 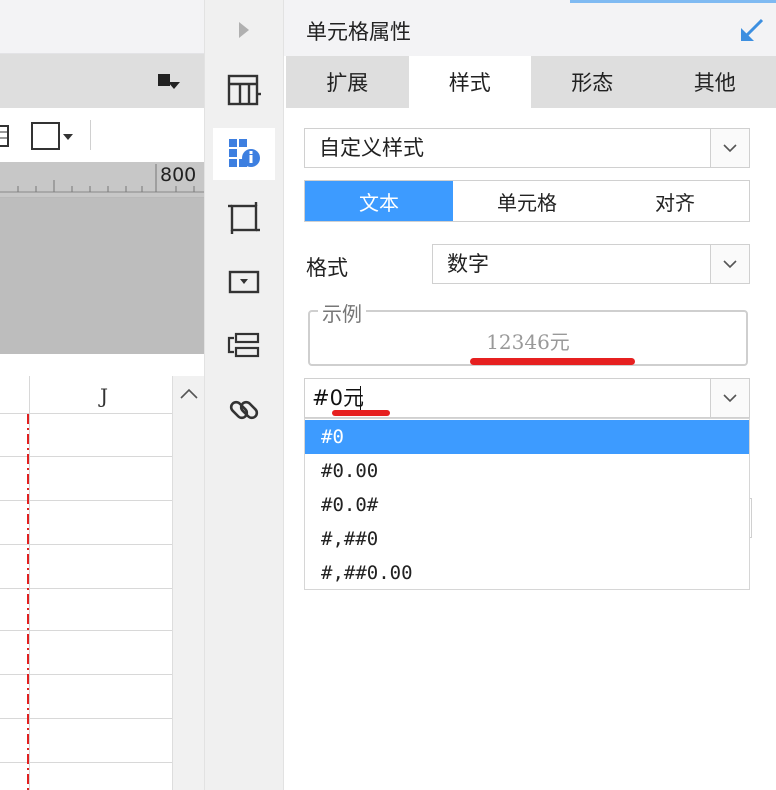 I want to click on strip-border, so click(x=244, y=218).